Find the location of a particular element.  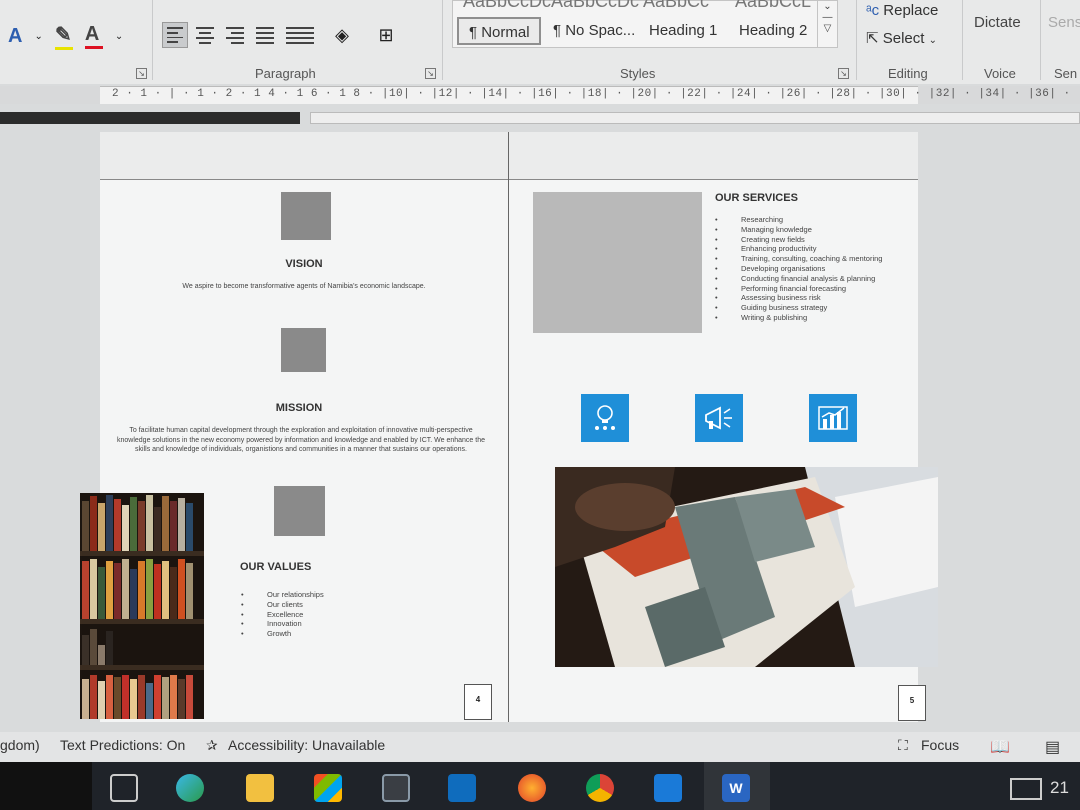

word-active-highlight is located at coordinates (737, 786).